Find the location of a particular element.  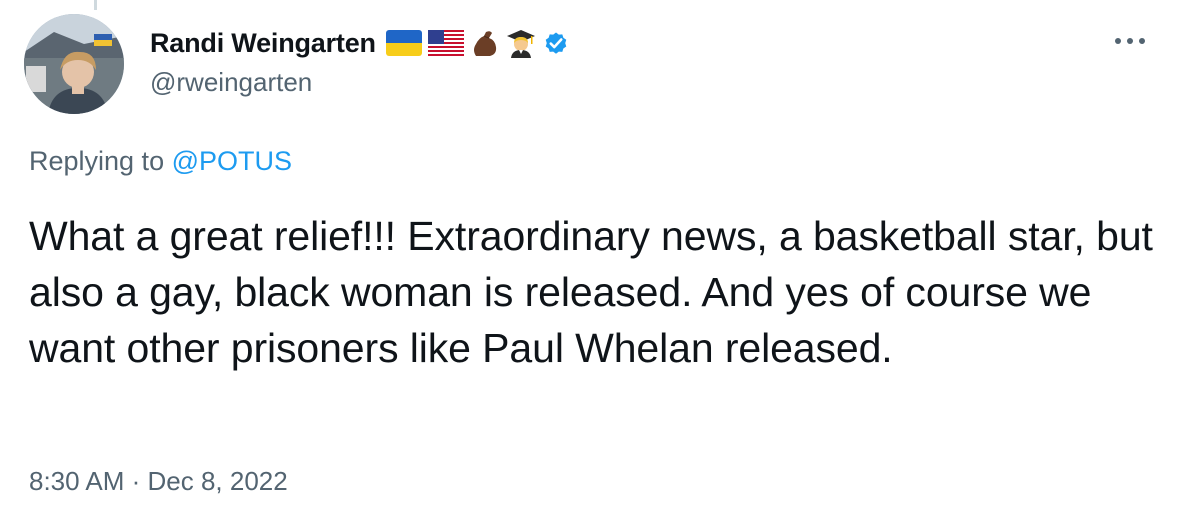

ellipsis-icon is located at coordinates (1130, 41).